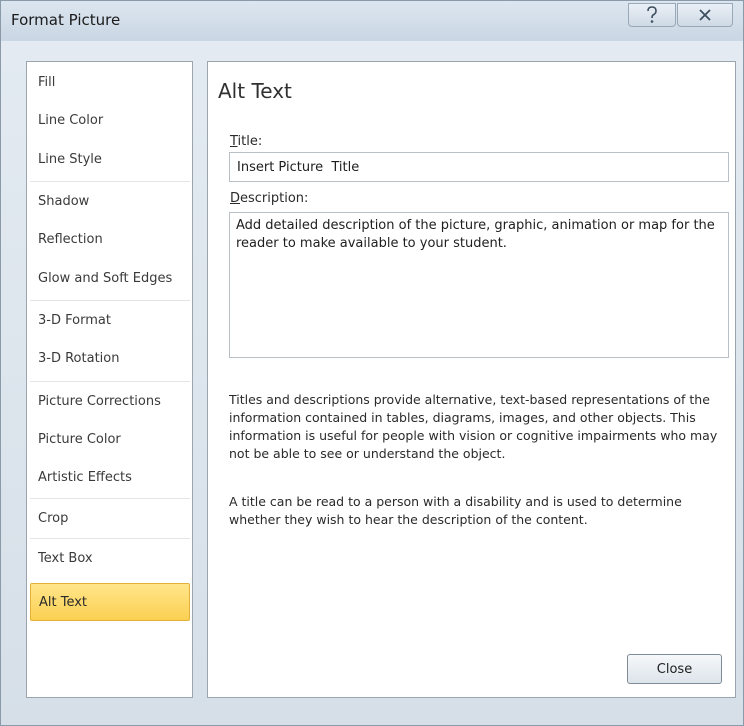 The height and width of the screenshot is (726, 744). Describe the element at coordinates (250, 141) in the screenshot. I see `title-label-text: itle:` at that location.